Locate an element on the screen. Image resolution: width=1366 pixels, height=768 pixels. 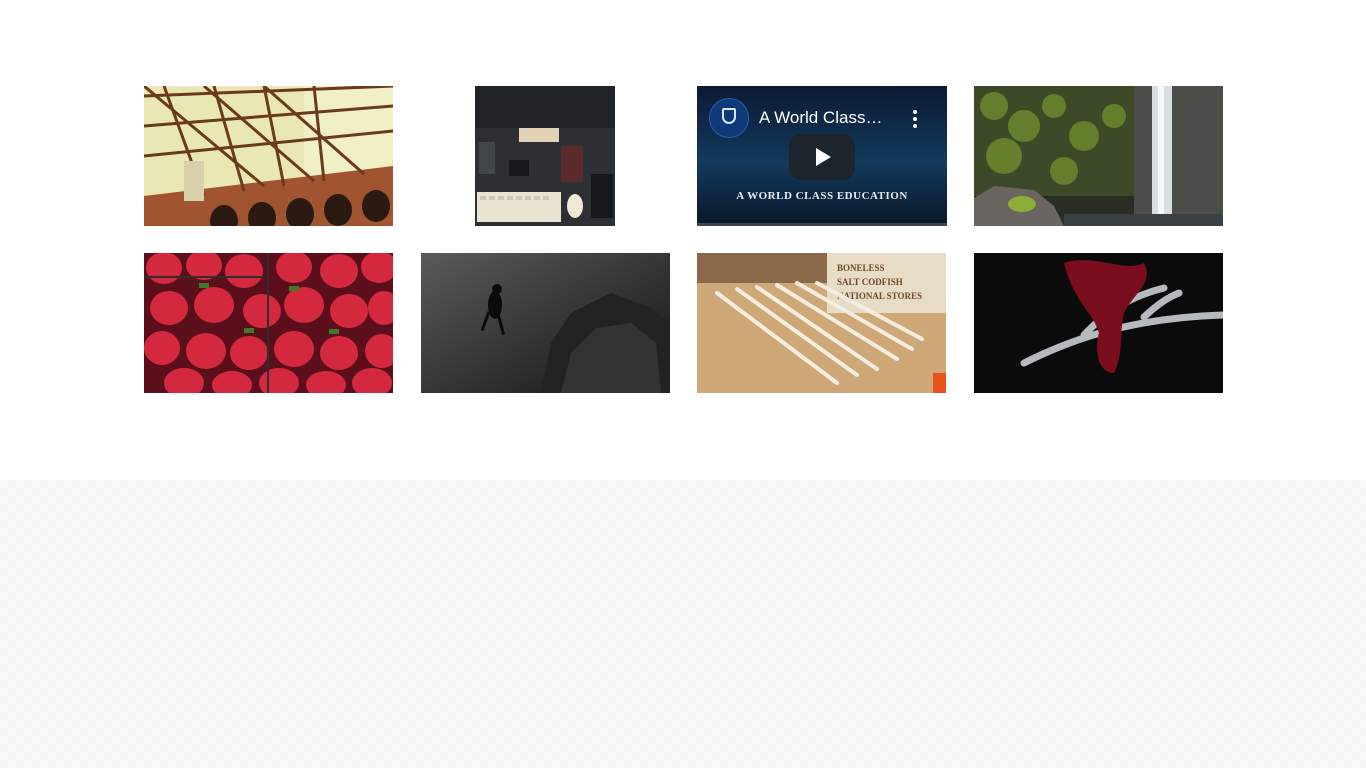
box-label-line-1: BONELESS is located at coordinates (861, 268).